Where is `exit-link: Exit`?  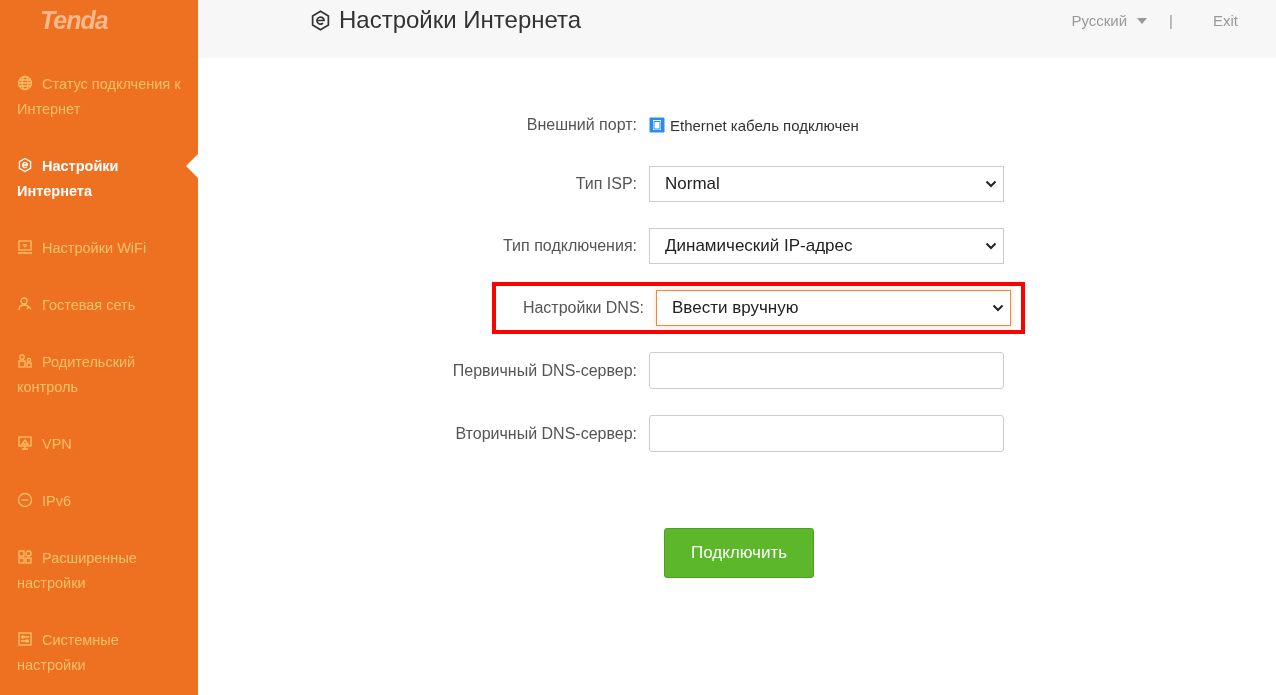 exit-link: Exit is located at coordinates (1225, 20).